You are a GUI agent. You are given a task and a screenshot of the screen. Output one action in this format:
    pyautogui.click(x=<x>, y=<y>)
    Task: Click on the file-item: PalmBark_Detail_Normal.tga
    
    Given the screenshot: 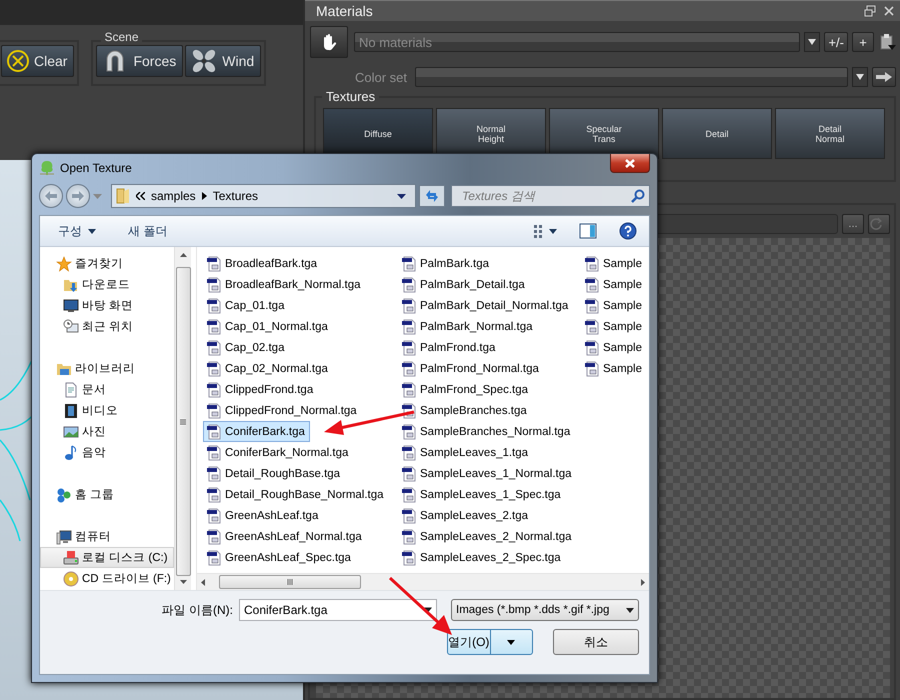 What is the action you would take?
    pyautogui.click(x=486, y=305)
    